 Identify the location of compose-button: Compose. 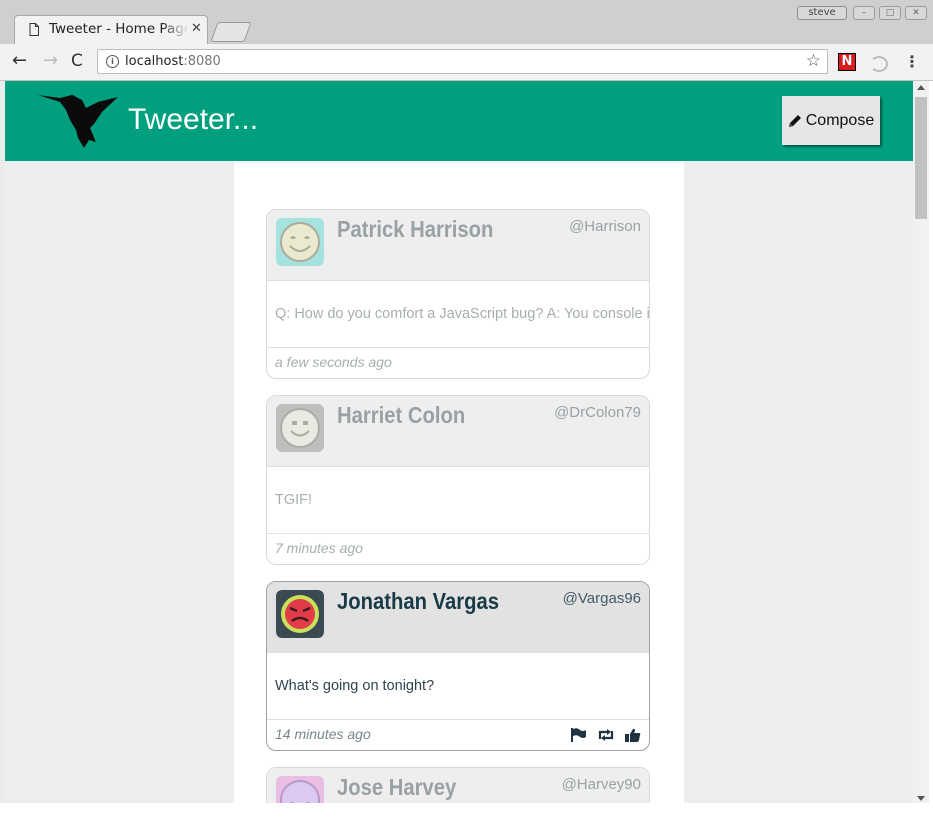
(831, 120).